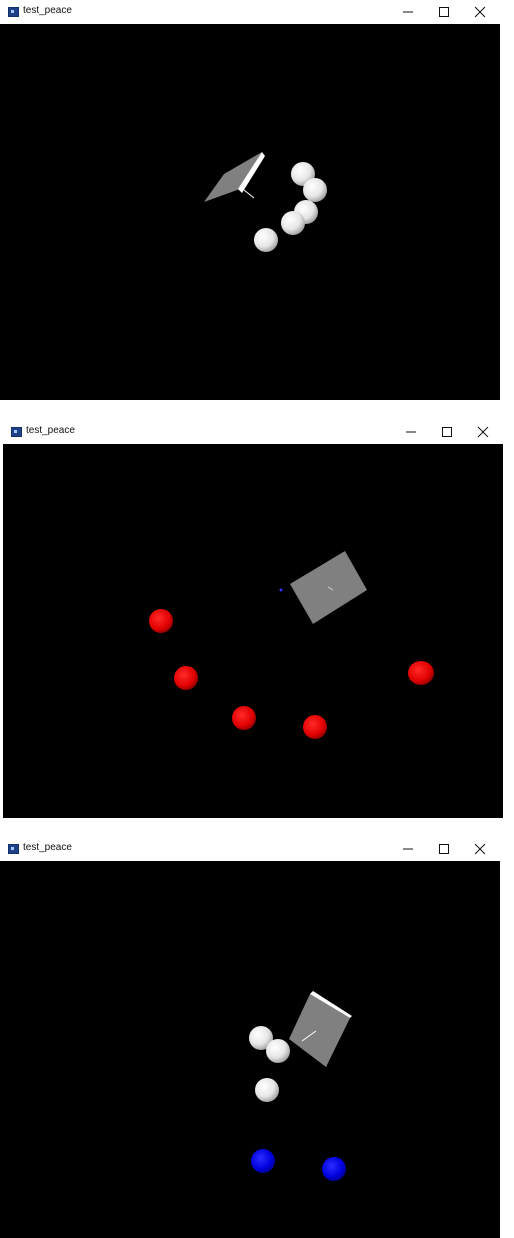 This screenshot has width=514, height=1238. I want to click on blue-dot, so click(281, 590).